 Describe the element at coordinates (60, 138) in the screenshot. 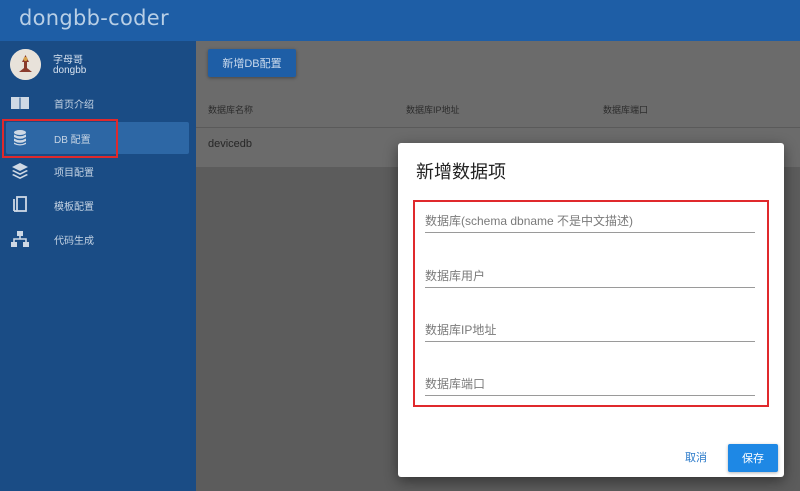

I see `highlight-box-nav` at that location.